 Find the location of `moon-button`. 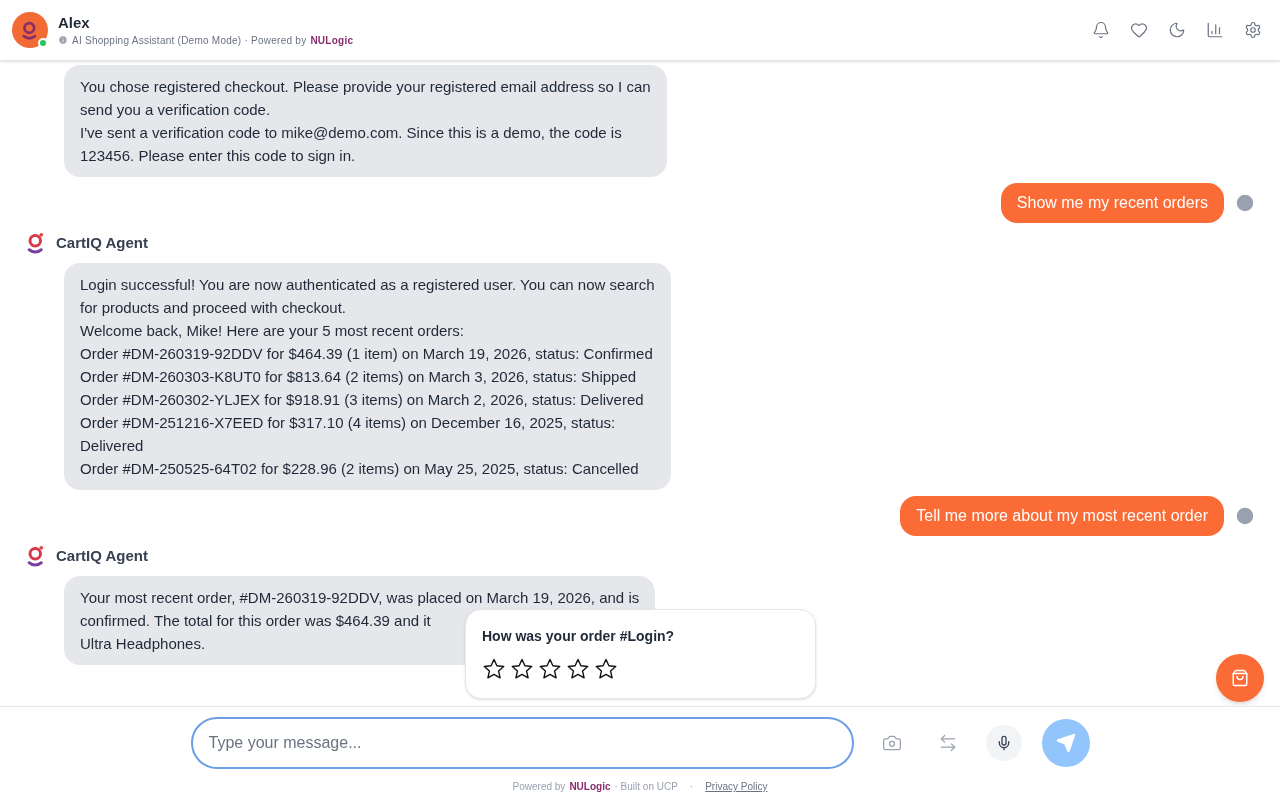

moon-button is located at coordinates (1177, 30).